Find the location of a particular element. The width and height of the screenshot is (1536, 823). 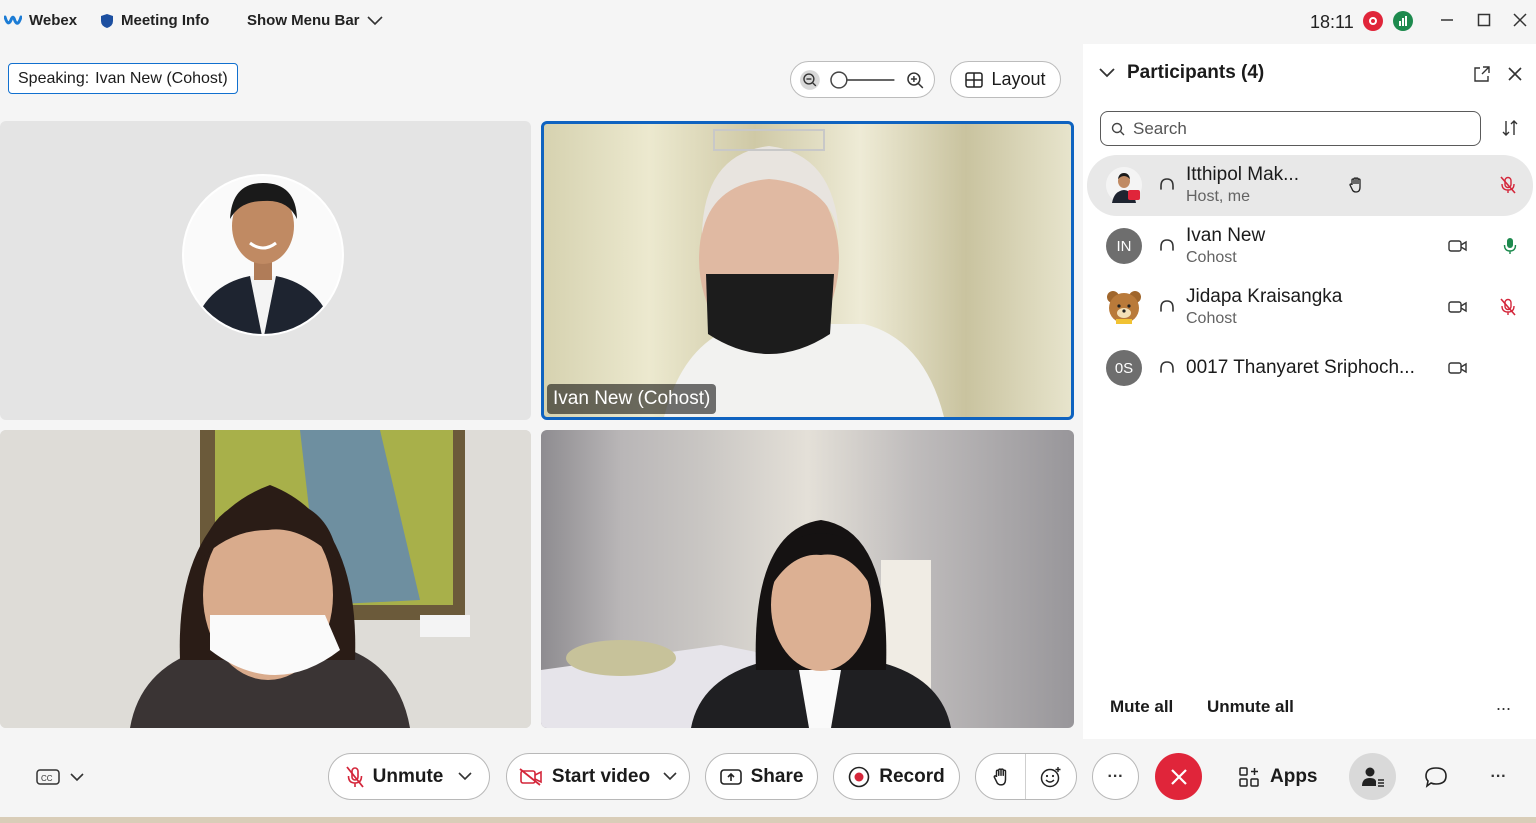

show-menu-bar-button: Show Menu Bar is located at coordinates (315, 20).